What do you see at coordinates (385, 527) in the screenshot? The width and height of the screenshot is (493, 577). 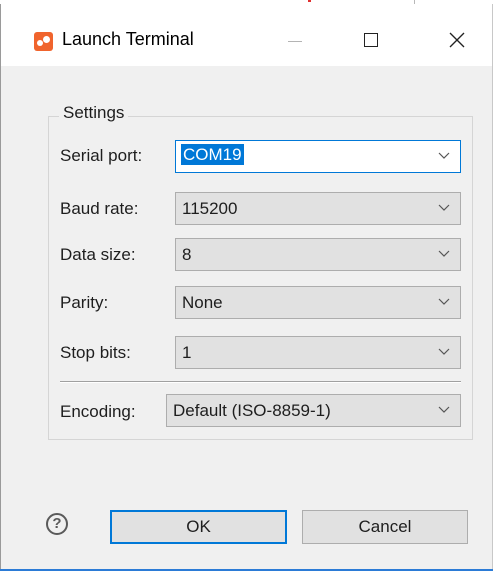 I see `cancel-button: Cancel` at bounding box center [385, 527].